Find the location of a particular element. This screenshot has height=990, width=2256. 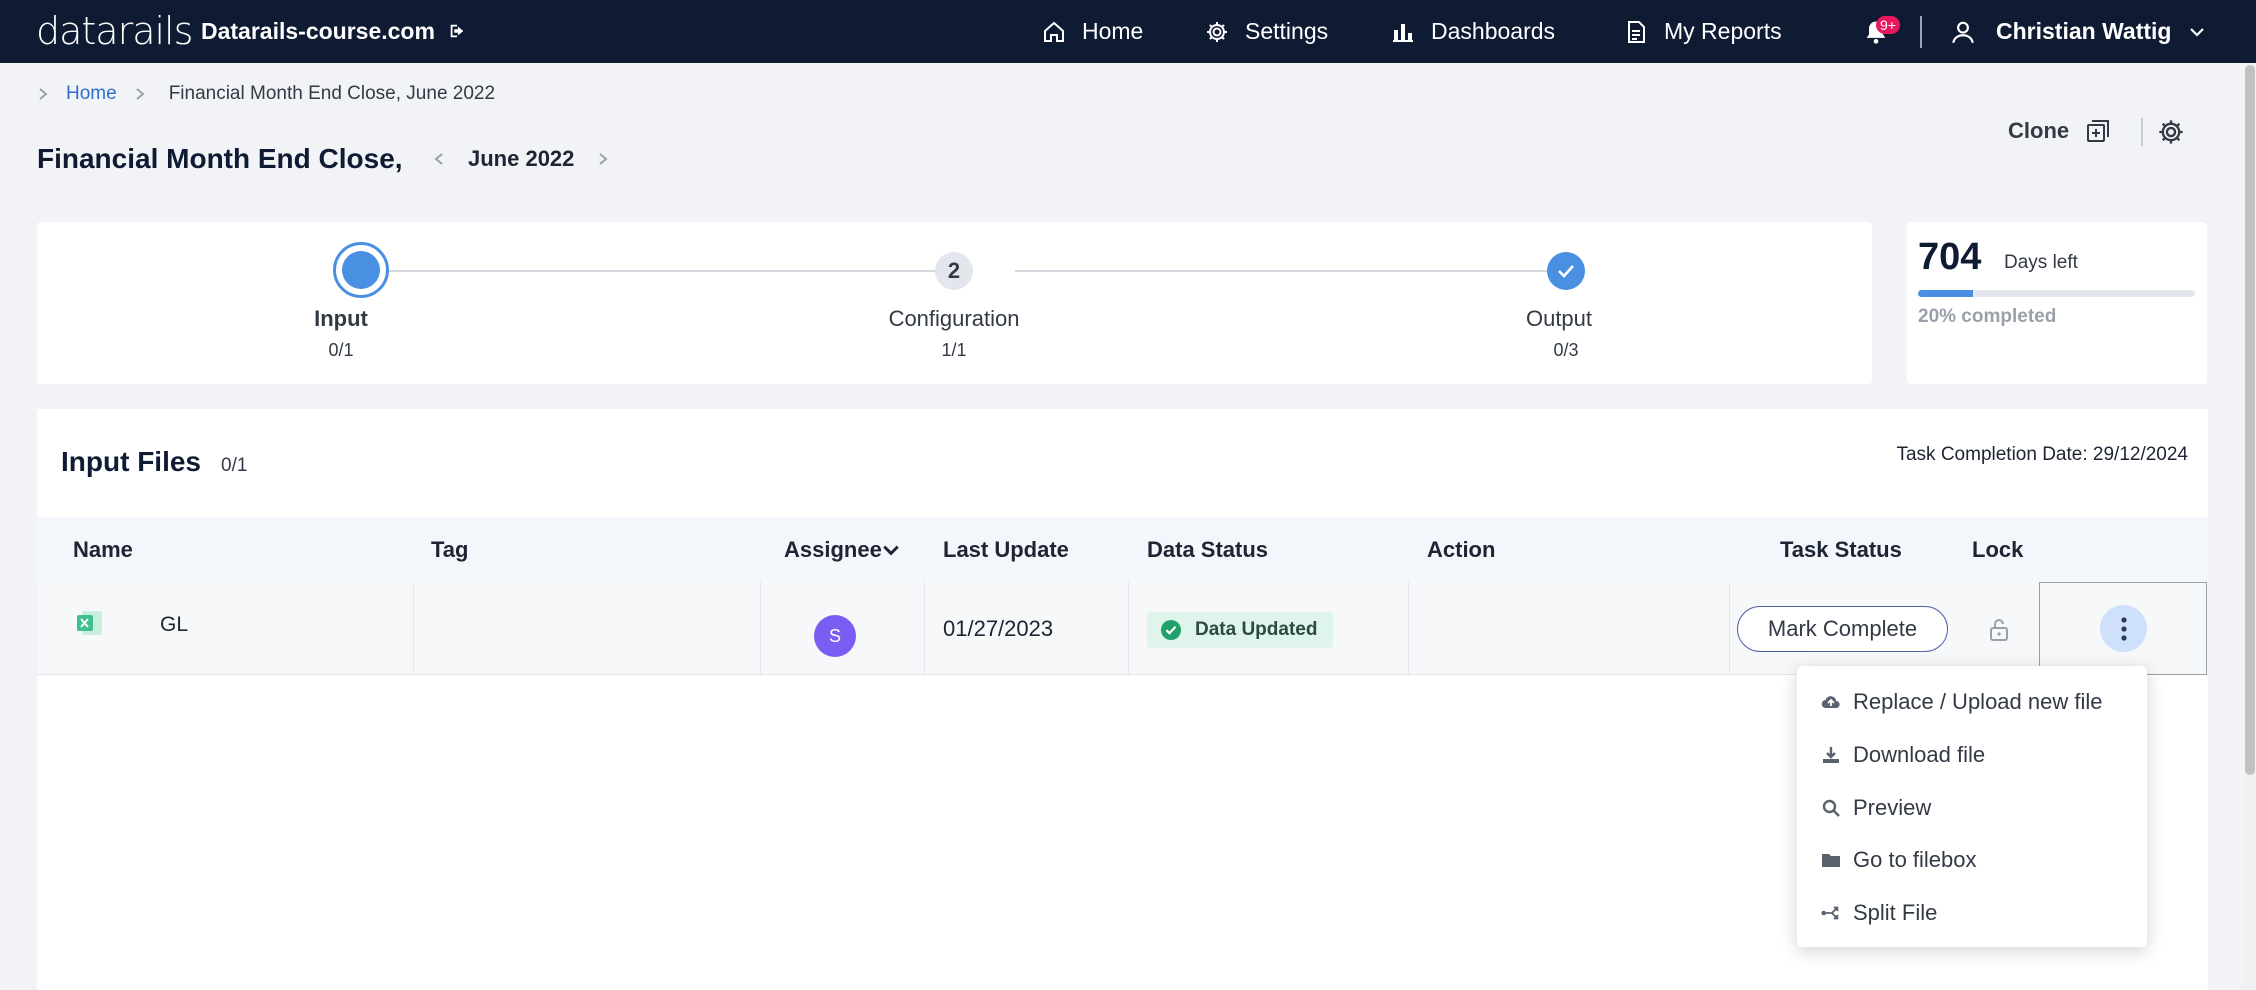

column-last-update: Last Update is located at coordinates (1006, 550).